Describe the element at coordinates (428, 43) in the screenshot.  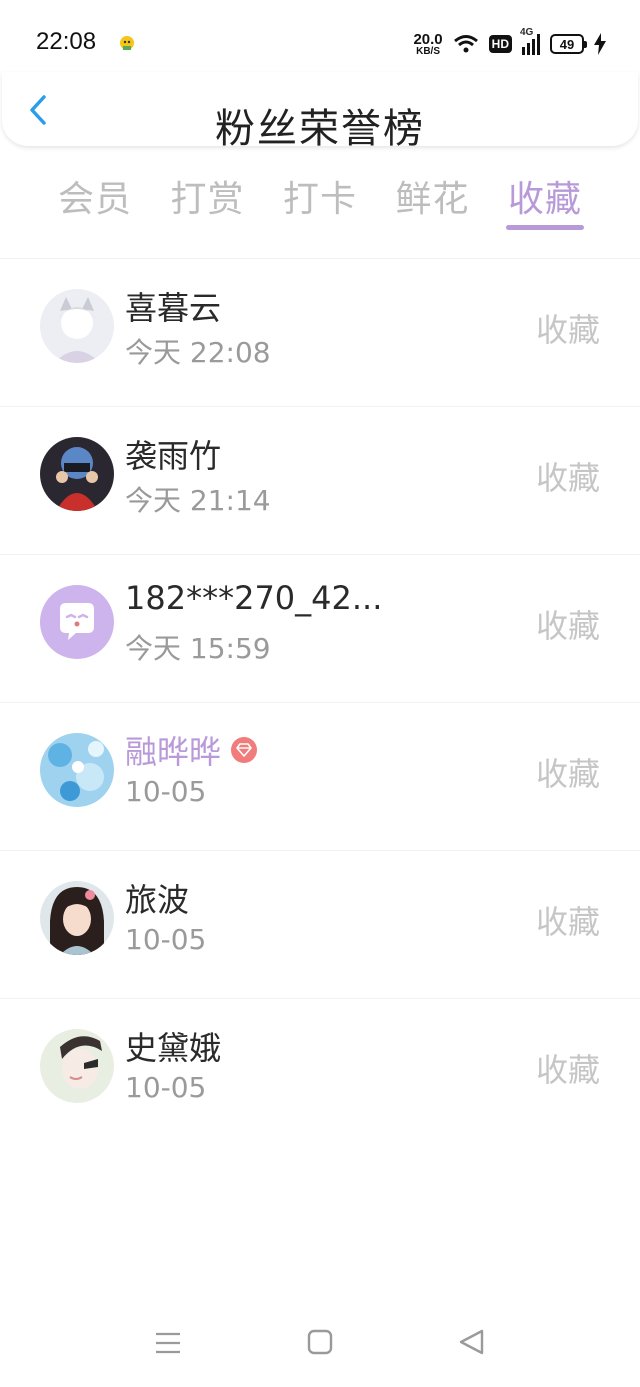
I see `network-speed: 20.0 KB/S` at that location.